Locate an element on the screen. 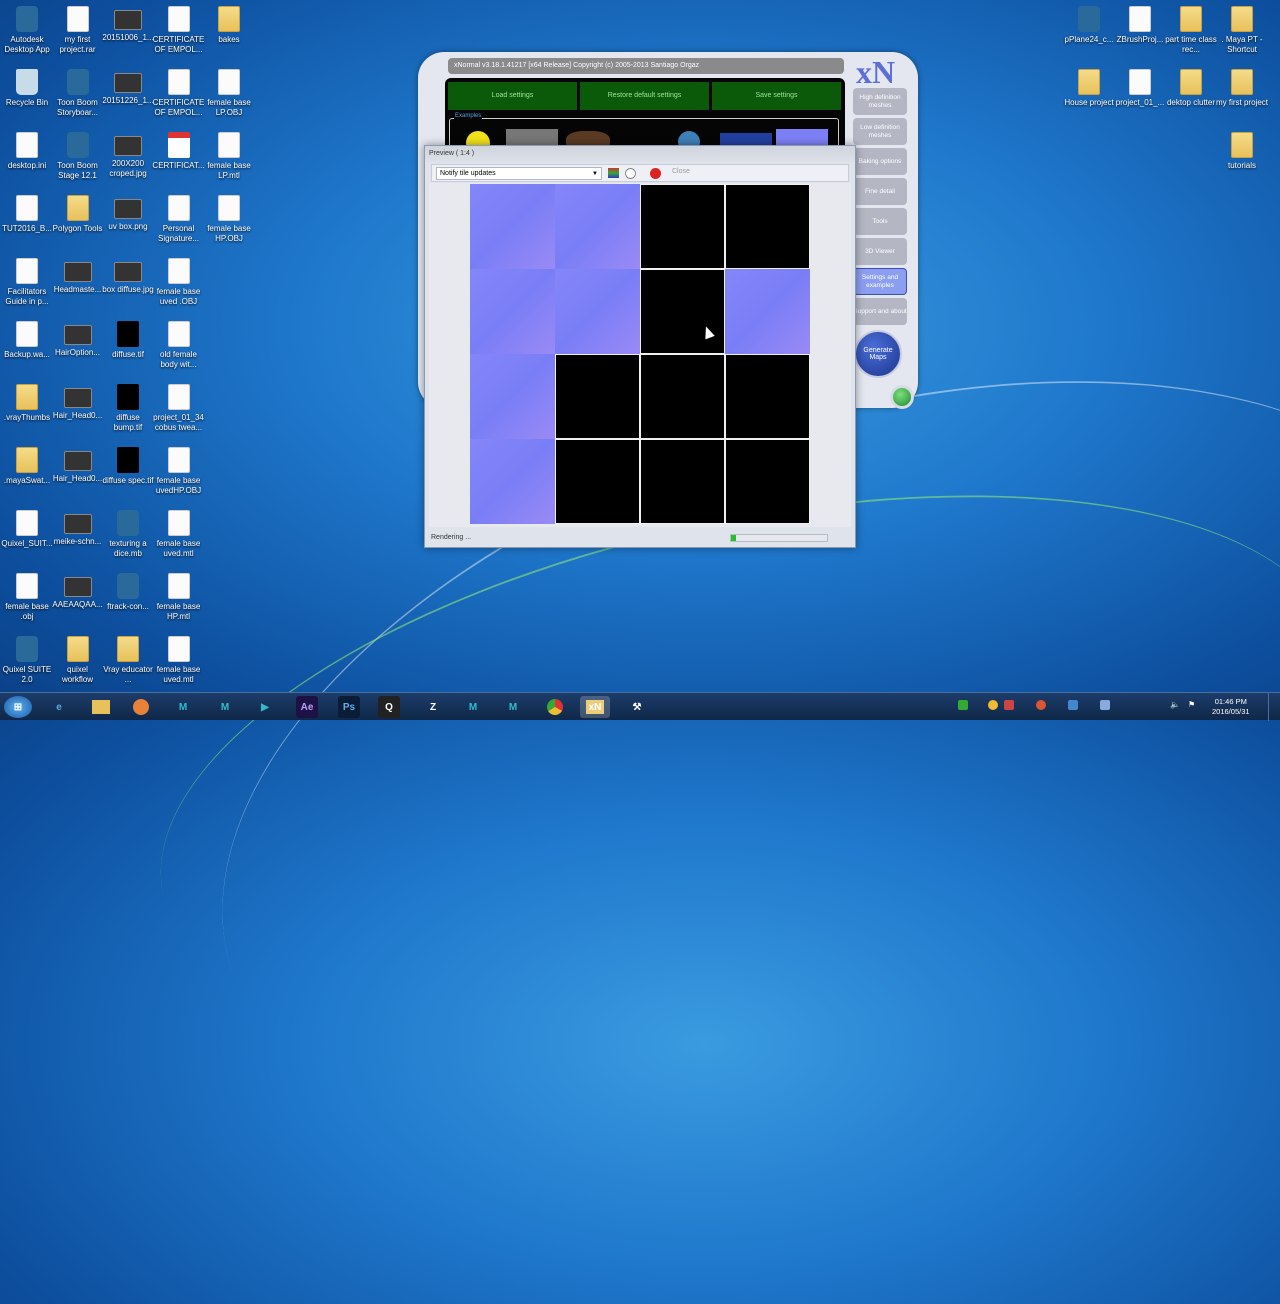 The width and height of the screenshot is (1280, 1304). desktop-icon: female base .obj is located at coordinates (27, 597).